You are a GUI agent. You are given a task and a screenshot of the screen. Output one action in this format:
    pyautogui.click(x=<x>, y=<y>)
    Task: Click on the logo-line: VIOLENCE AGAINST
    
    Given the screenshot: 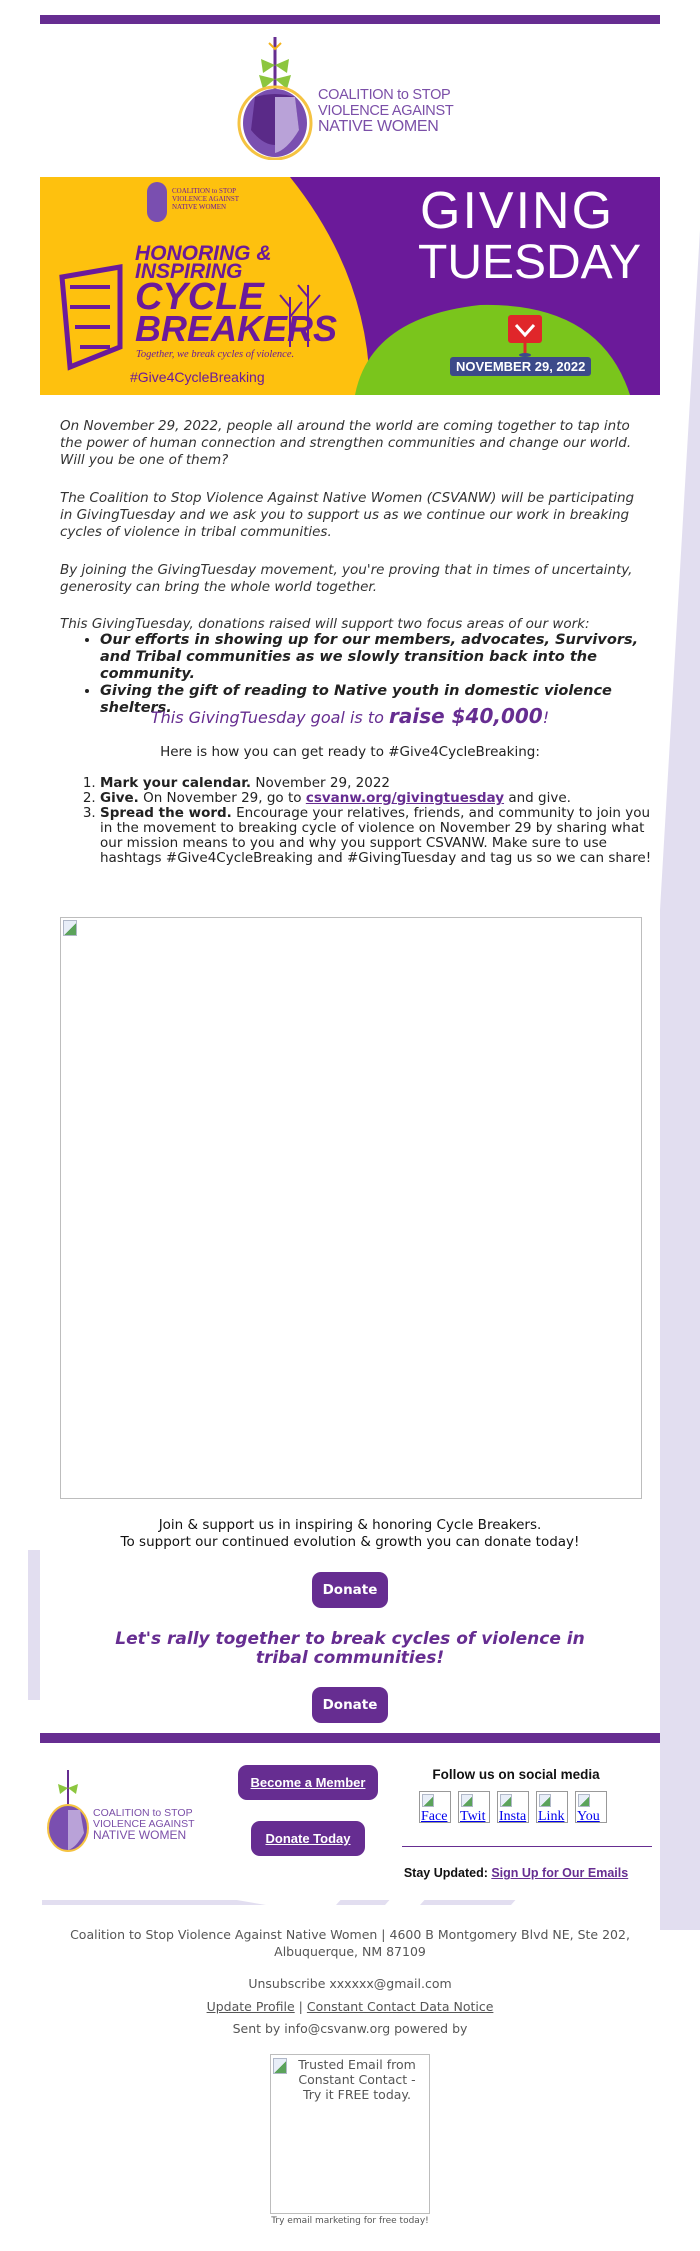 What is the action you would take?
    pyautogui.click(x=386, y=111)
    